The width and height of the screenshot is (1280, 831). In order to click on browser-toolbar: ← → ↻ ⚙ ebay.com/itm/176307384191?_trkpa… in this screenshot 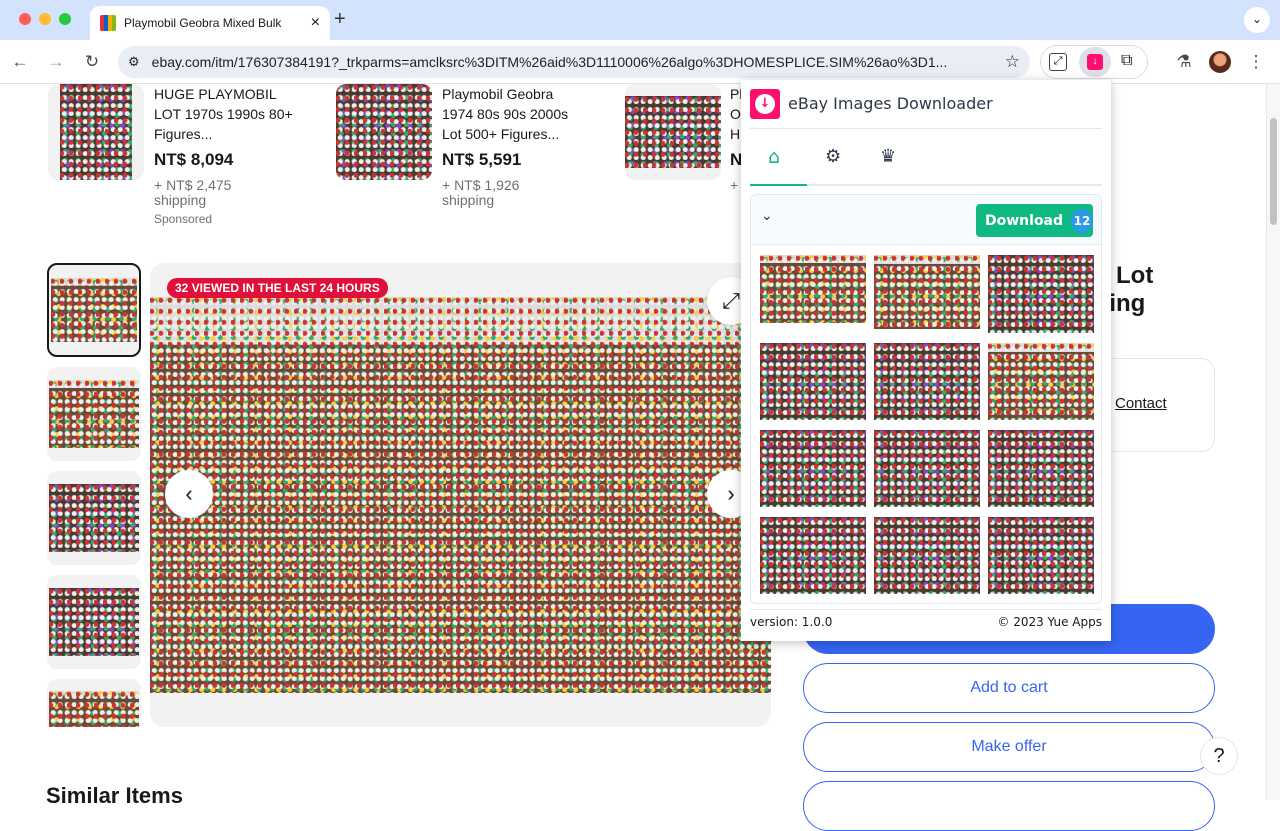, I will do `click(640, 62)`.